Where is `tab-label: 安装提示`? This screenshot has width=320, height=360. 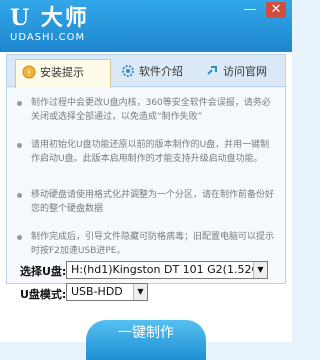
tab-label: 安装提示 is located at coordinates (62, 72).